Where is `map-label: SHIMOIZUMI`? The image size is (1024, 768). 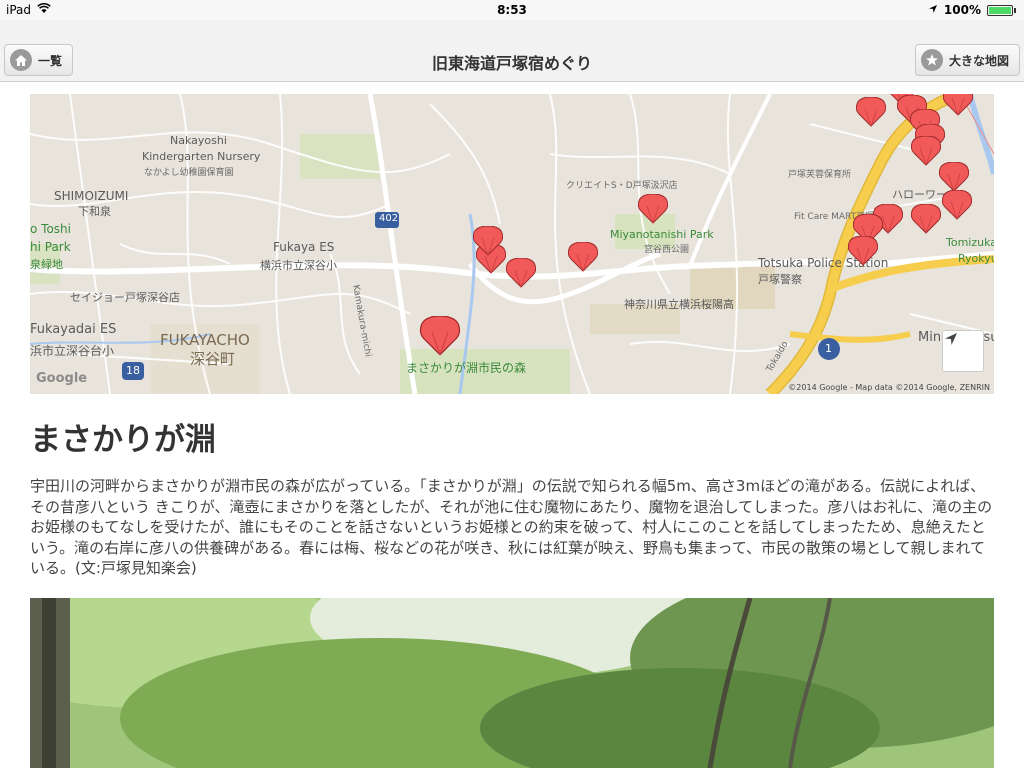 map-label: SHIMOIZUMI is located at coordinates (91, 196).